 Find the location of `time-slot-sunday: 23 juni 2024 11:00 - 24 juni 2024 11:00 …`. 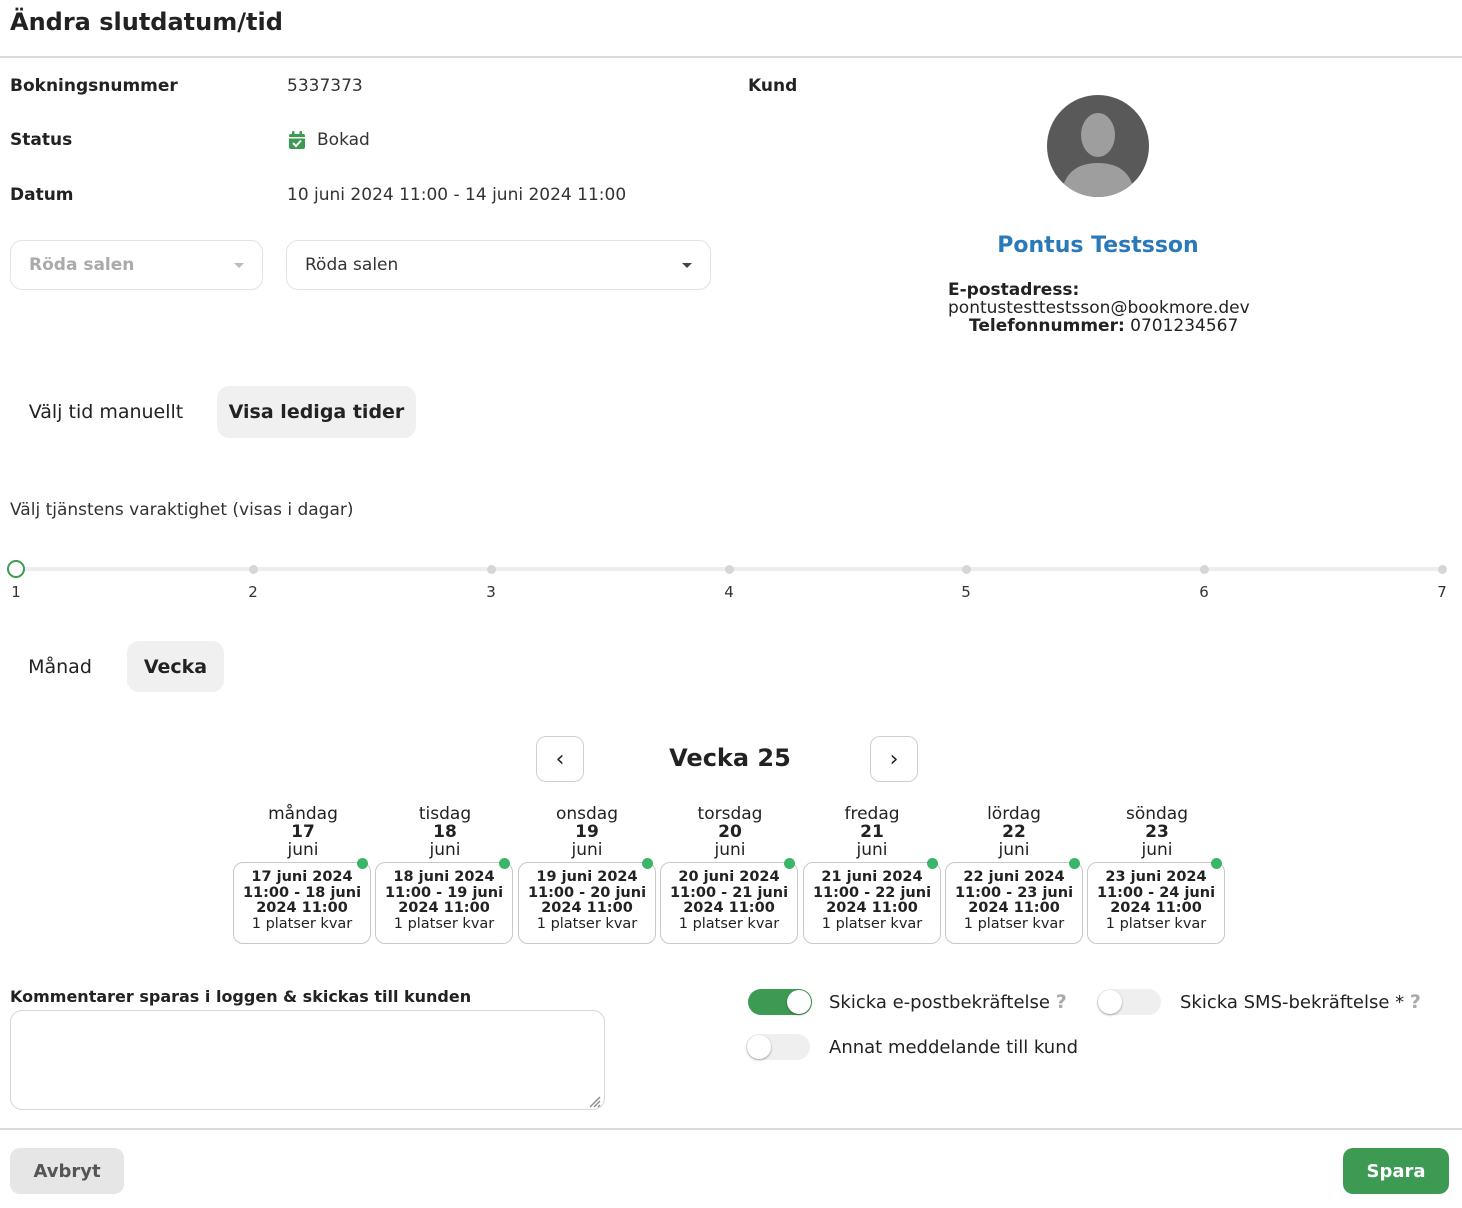

time-slot-sunday: 23 juni 2024 11:00 - 24 juni 2024 11:00 … is located at coordinates (1156, 901).